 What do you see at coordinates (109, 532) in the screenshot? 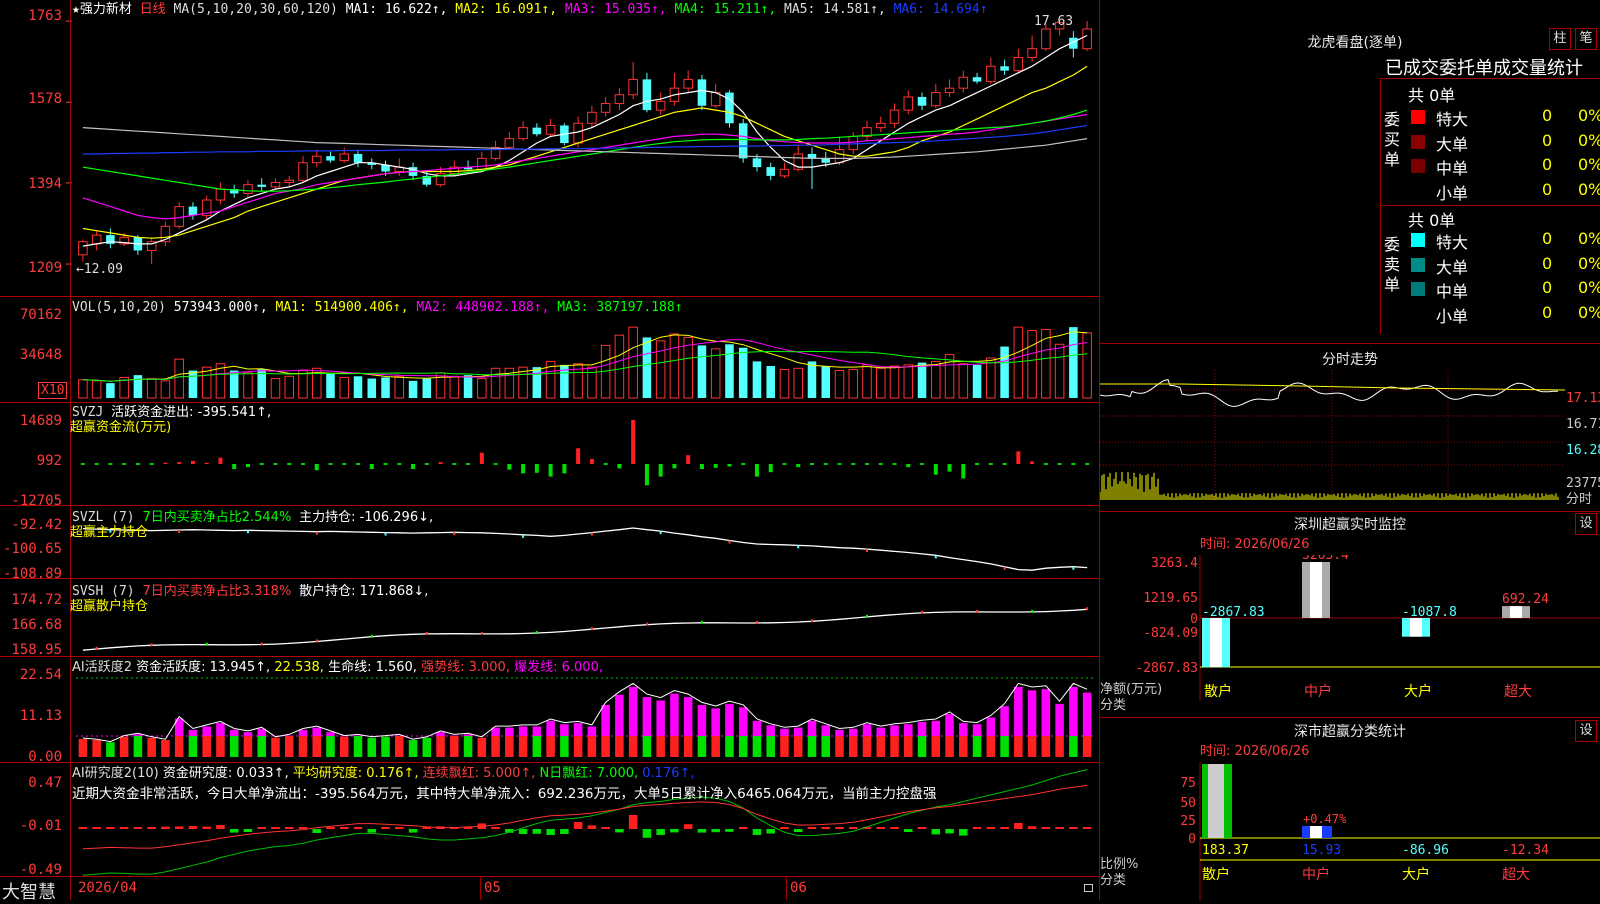
I see `svzl-sub: 超赢主力持仓` at bounding box center [109, 532].